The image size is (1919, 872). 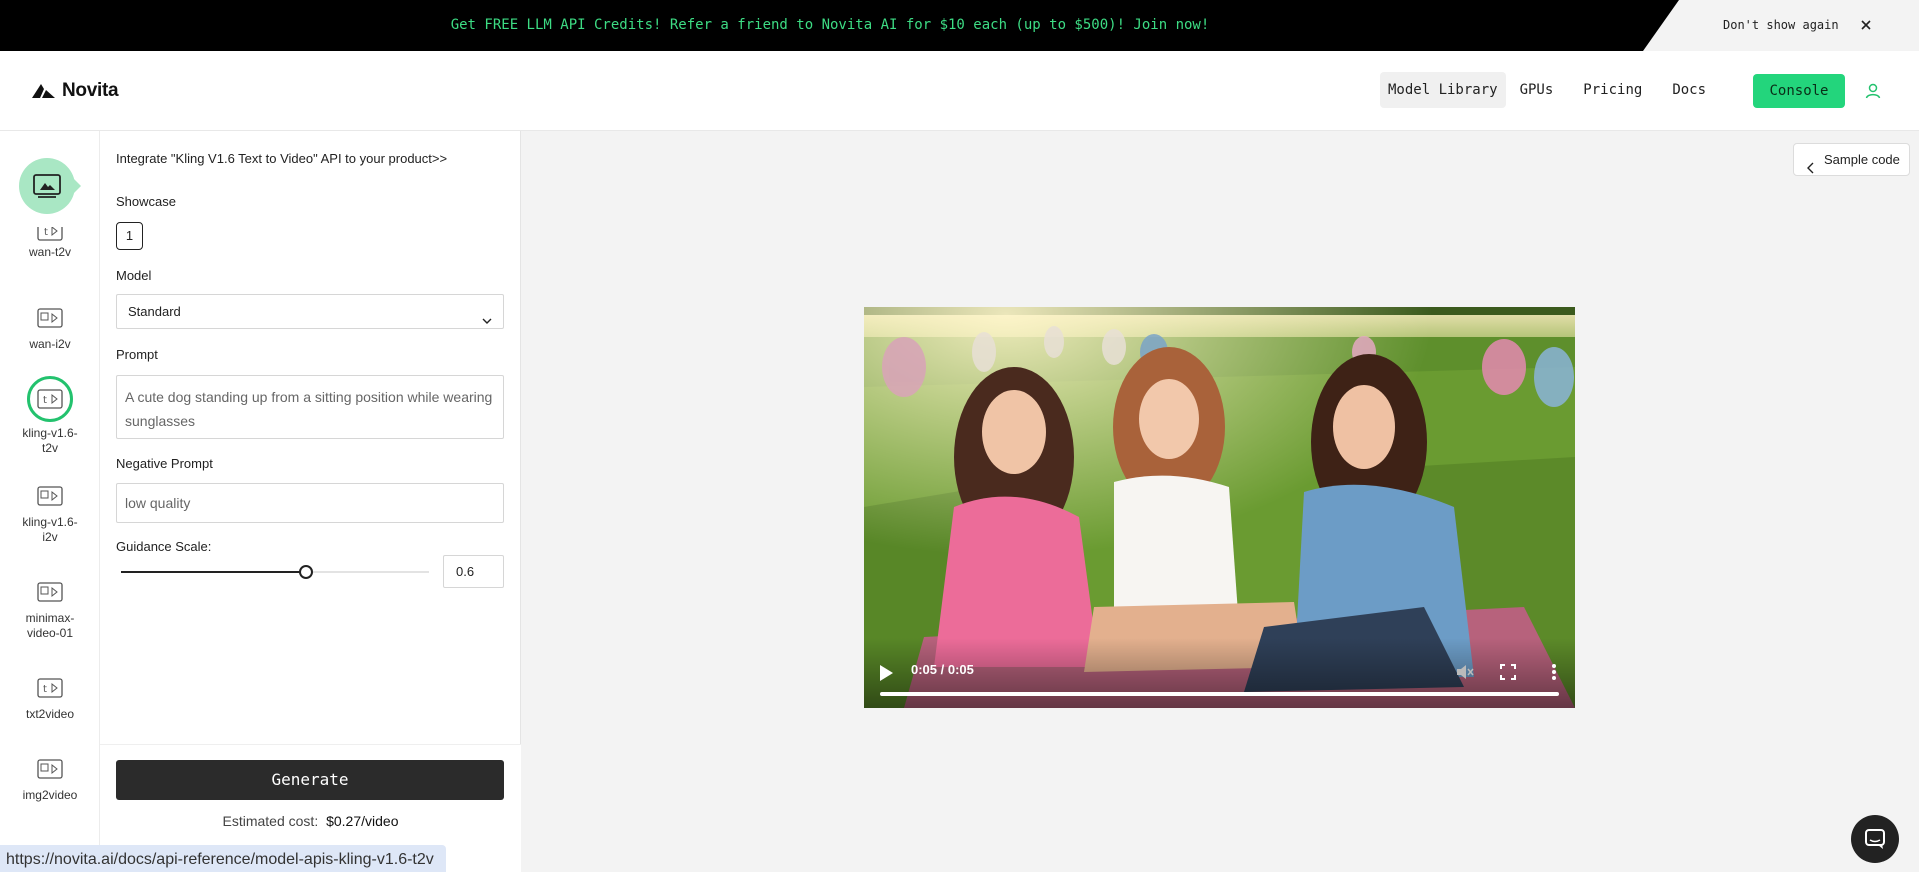 I want to click on rail-item-wan-t2v: t wan-t2v, so click(x=50, y=243).